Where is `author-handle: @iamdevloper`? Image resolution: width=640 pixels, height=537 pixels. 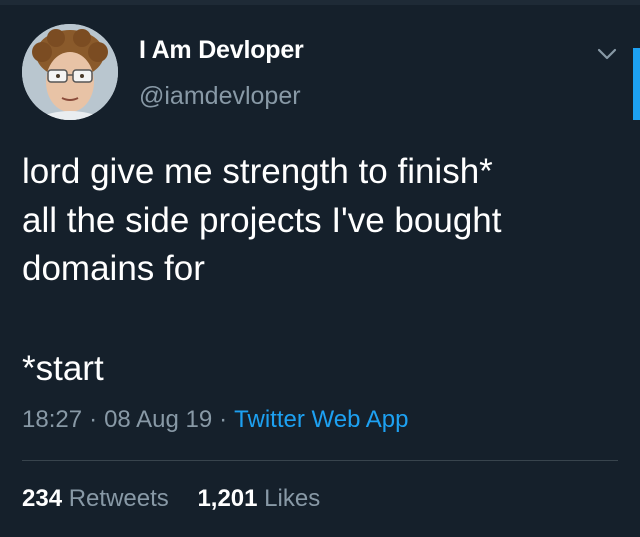 author-handle: @iamdevloper is located at coordinates (220, 96).